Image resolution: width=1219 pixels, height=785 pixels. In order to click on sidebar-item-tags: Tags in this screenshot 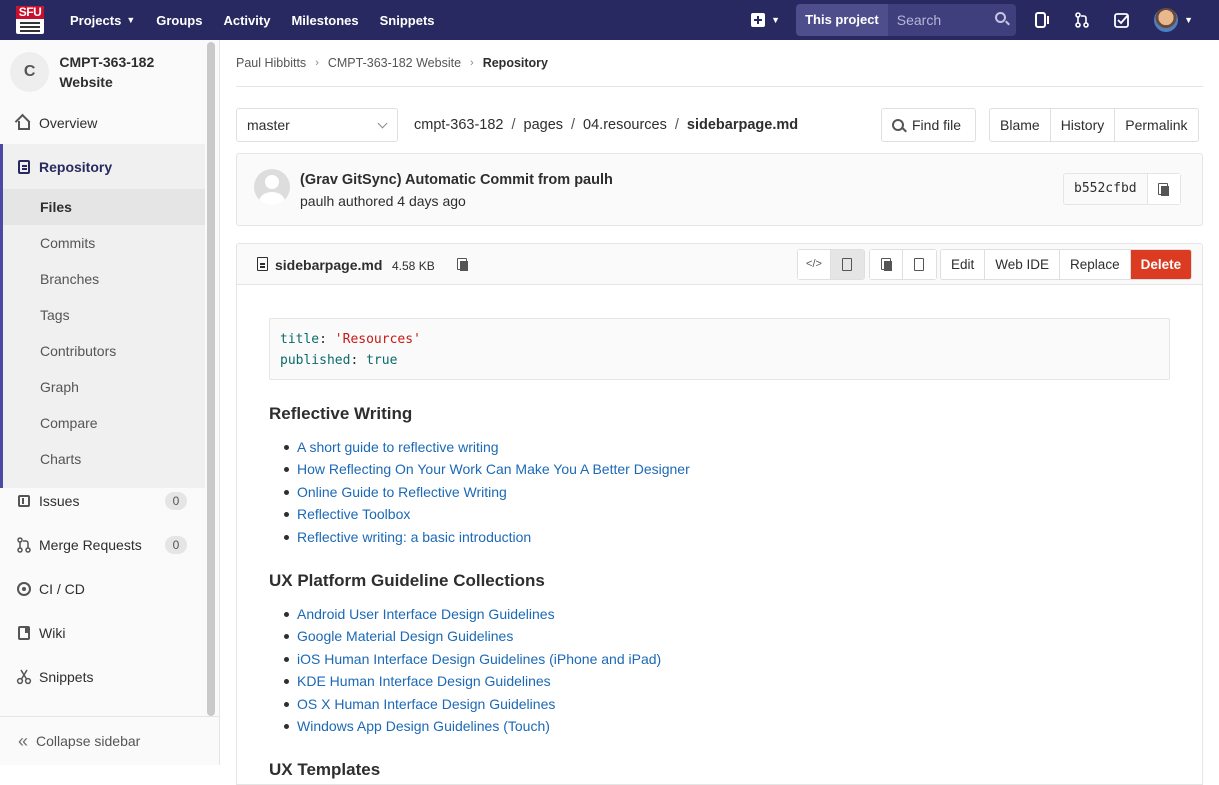, I will do `click(102, 315)`.